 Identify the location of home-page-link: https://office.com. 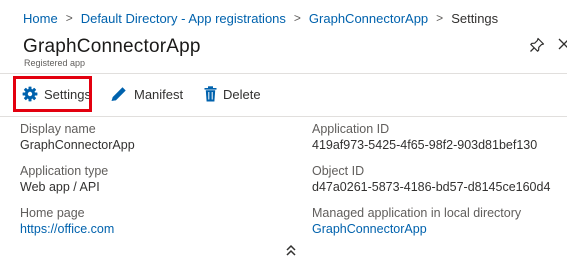
(67, 229).